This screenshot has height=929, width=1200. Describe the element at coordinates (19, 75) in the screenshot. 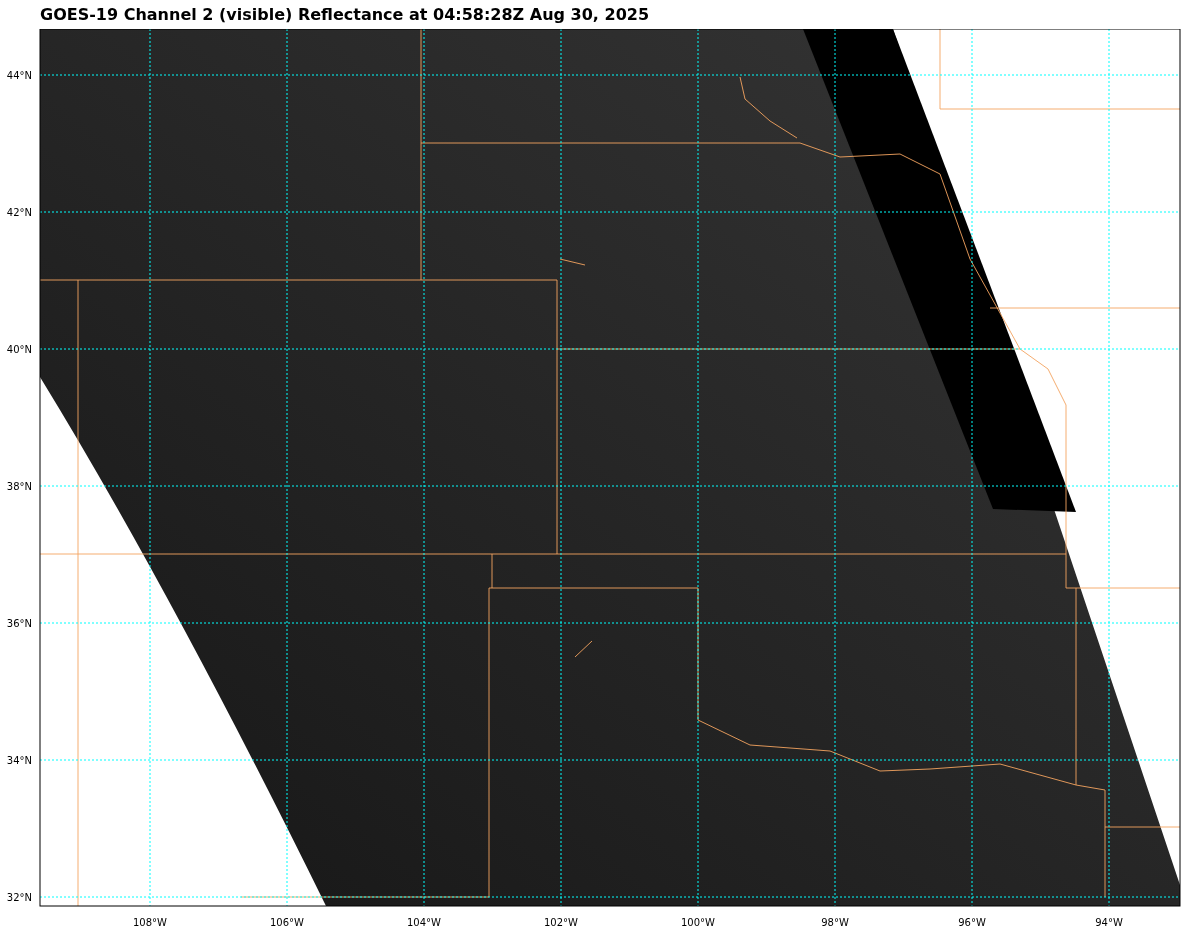

I see `latitude-label: 44°N` at that location.